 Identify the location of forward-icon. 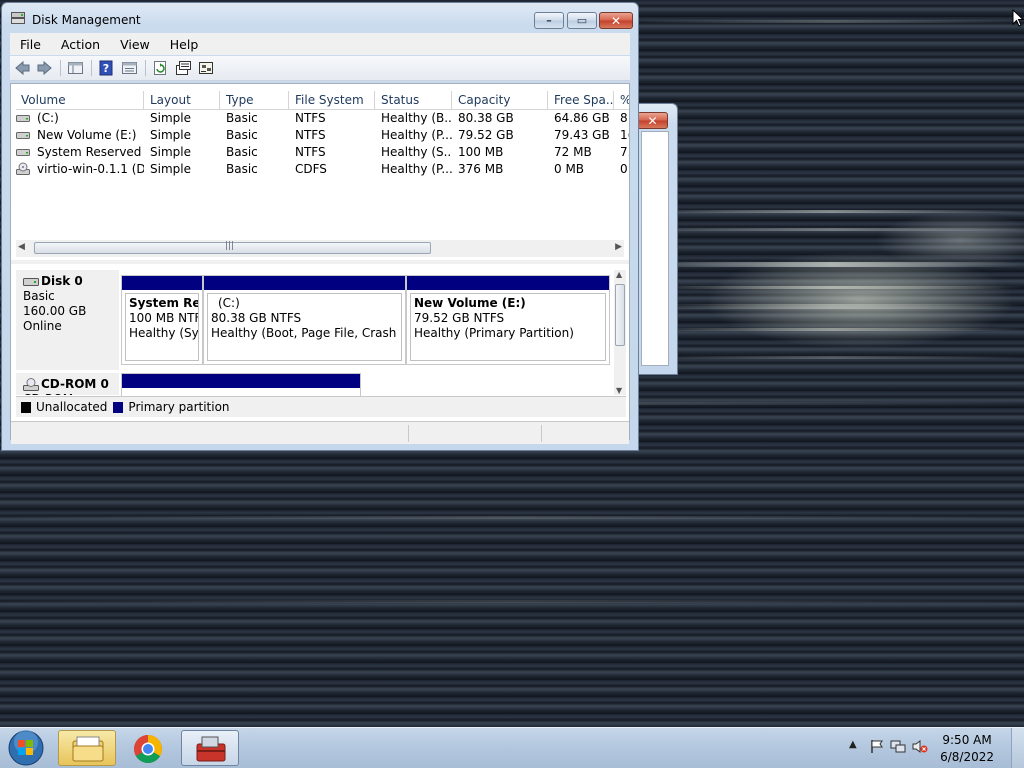
(44, 68).